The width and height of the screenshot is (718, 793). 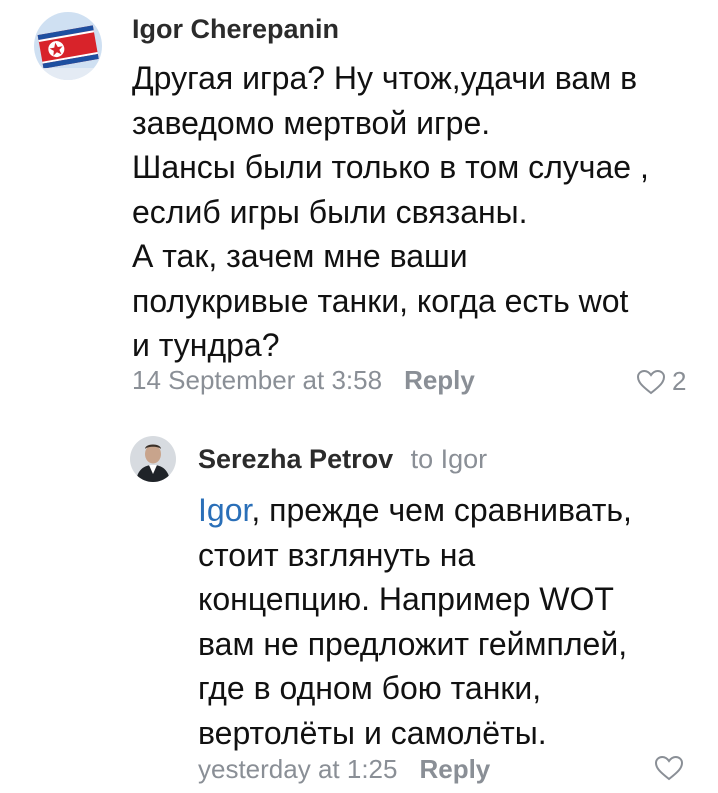 I want to click on comment-line: еслиб игры были связаны., so click(x=330, y=211).